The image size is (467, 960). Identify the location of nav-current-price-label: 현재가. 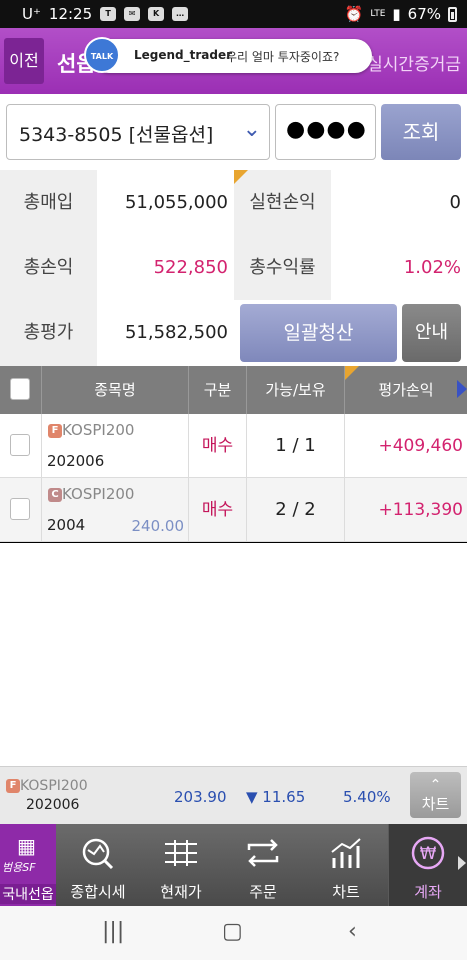
(181, 892).